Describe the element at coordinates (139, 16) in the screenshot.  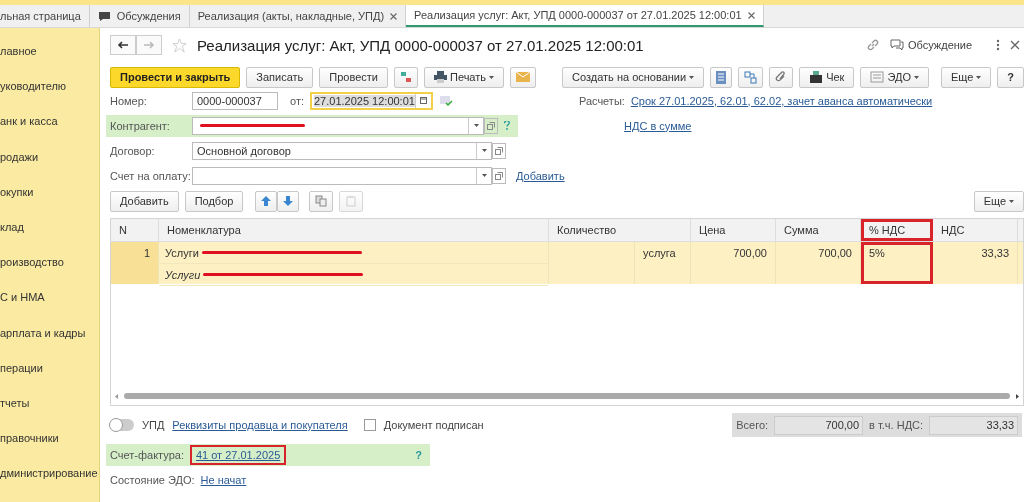
I see `tab: Обсуждения` at that location.